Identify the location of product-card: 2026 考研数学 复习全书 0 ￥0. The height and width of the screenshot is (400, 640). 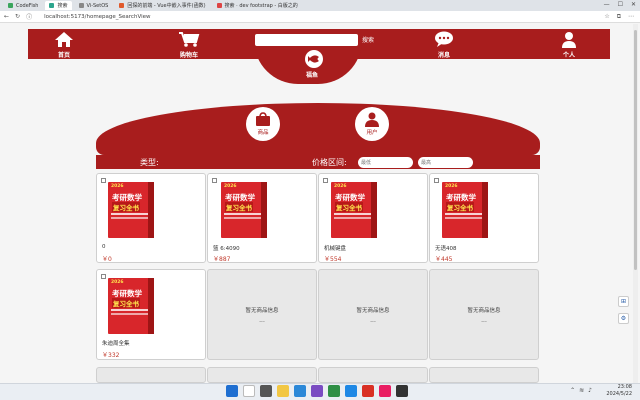
(151, 218).